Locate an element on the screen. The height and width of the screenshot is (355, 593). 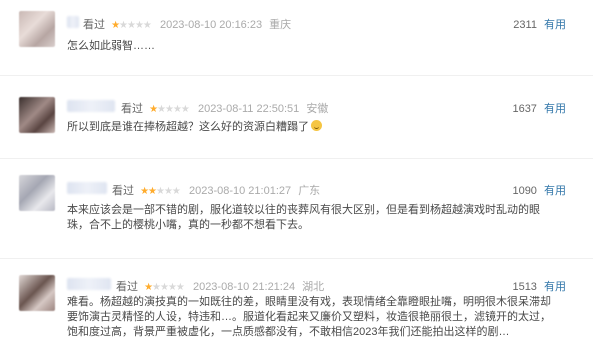
review-meta: 看过 ★★★★★ 2023-08-10 21:21:24 湖北 is located at coordinates (220, 286).